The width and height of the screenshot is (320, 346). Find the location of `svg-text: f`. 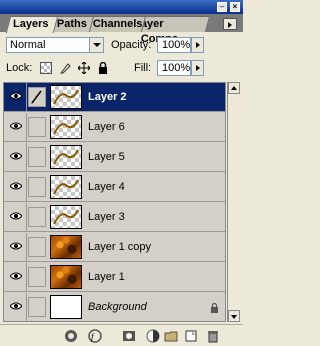

svg-text: f is located at coordinates (93, 337).